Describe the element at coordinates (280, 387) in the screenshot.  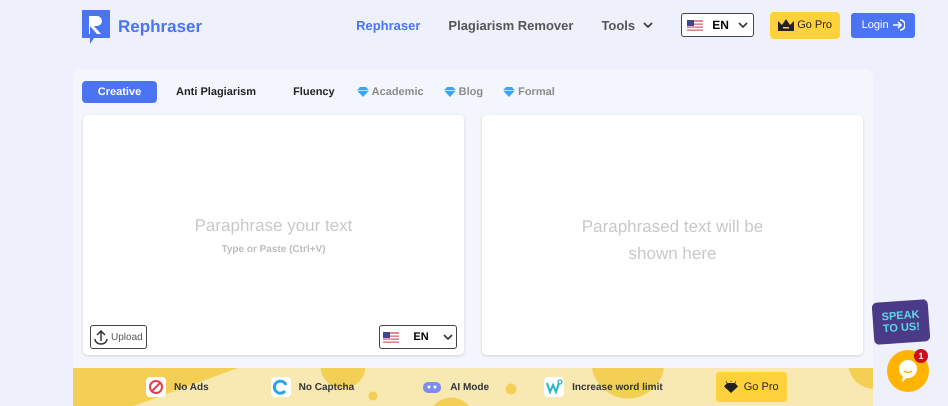
I see `refresh-icon` at that location.